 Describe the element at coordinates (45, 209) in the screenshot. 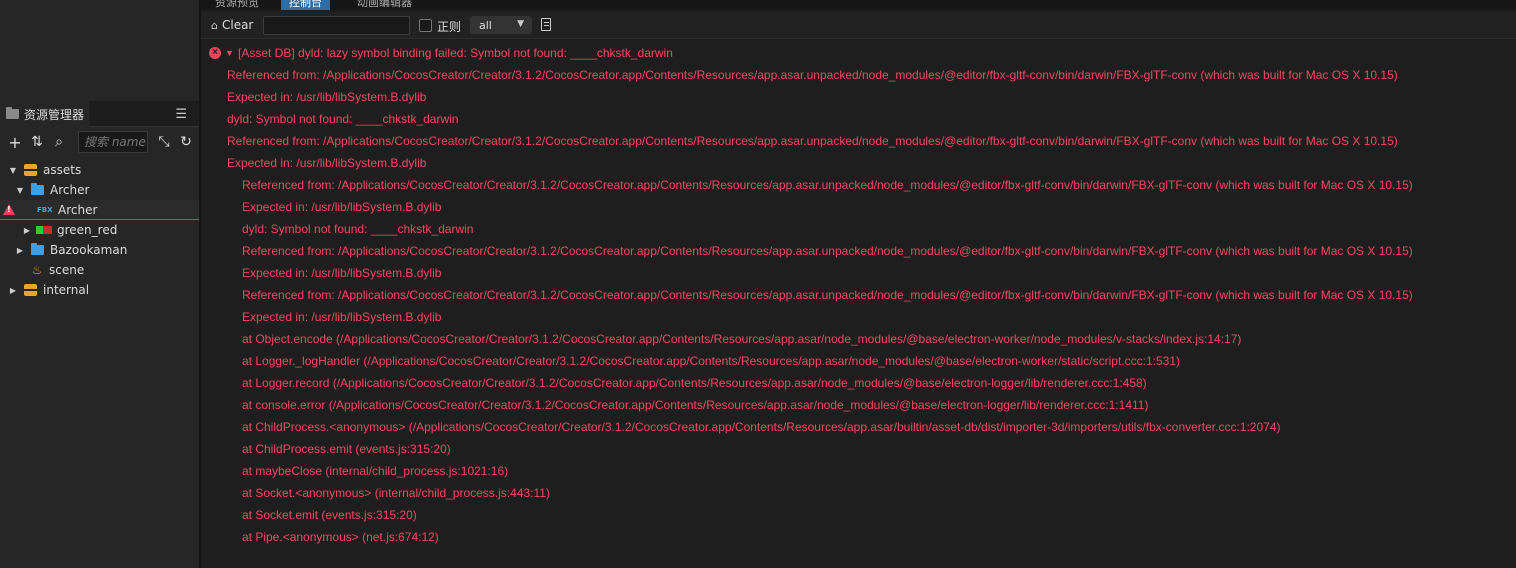

I see `fbx-icon: FBX` at that location.